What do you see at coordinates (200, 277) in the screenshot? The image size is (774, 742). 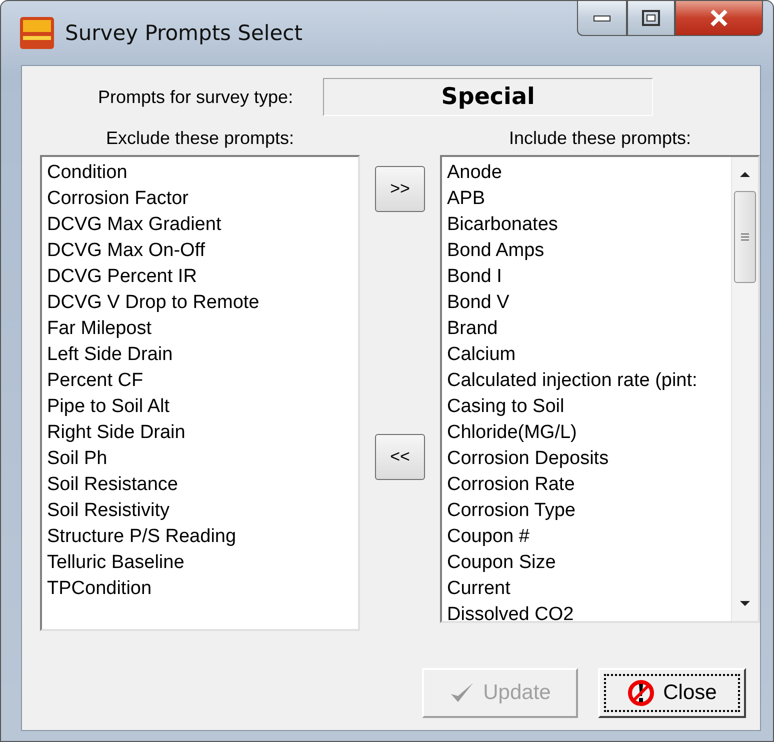 I see `list-item: DCVG Percent IR` at bounding box center [200, 277].